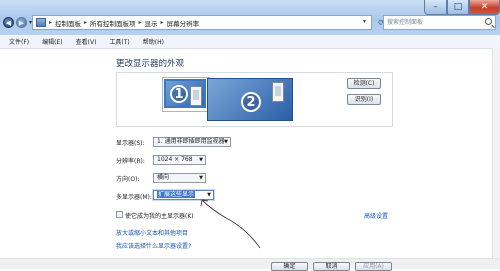 The width and height of the screenshot is (500, 271). I want to click on back-button: ◀, so click(8, 22).